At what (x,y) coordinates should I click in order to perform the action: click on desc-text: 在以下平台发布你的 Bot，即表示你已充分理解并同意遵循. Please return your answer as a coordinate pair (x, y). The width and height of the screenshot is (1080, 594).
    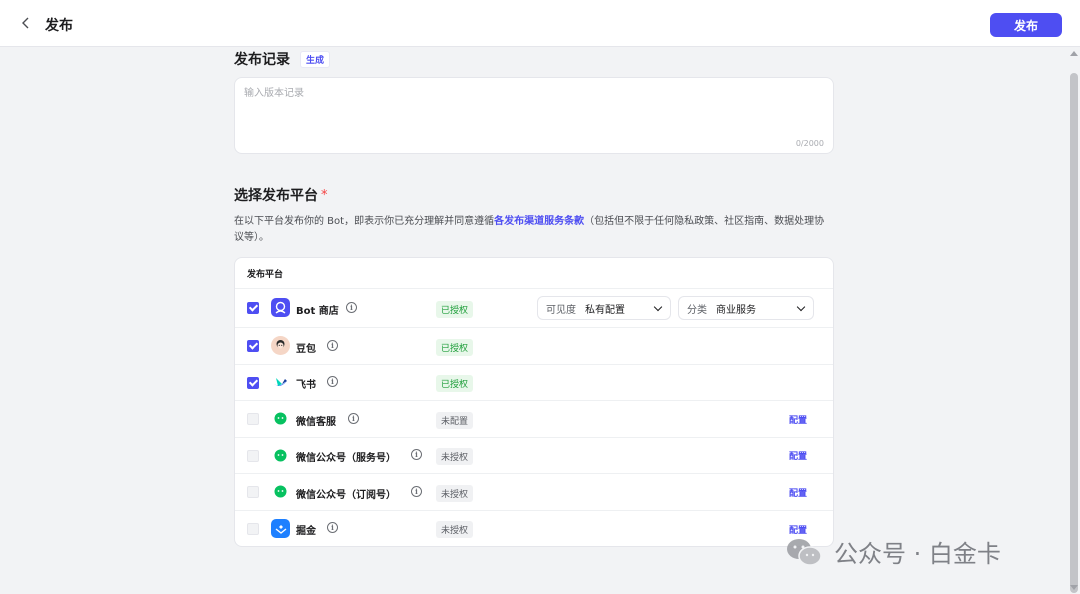
    Looking at the image, I should click on (364, 221).